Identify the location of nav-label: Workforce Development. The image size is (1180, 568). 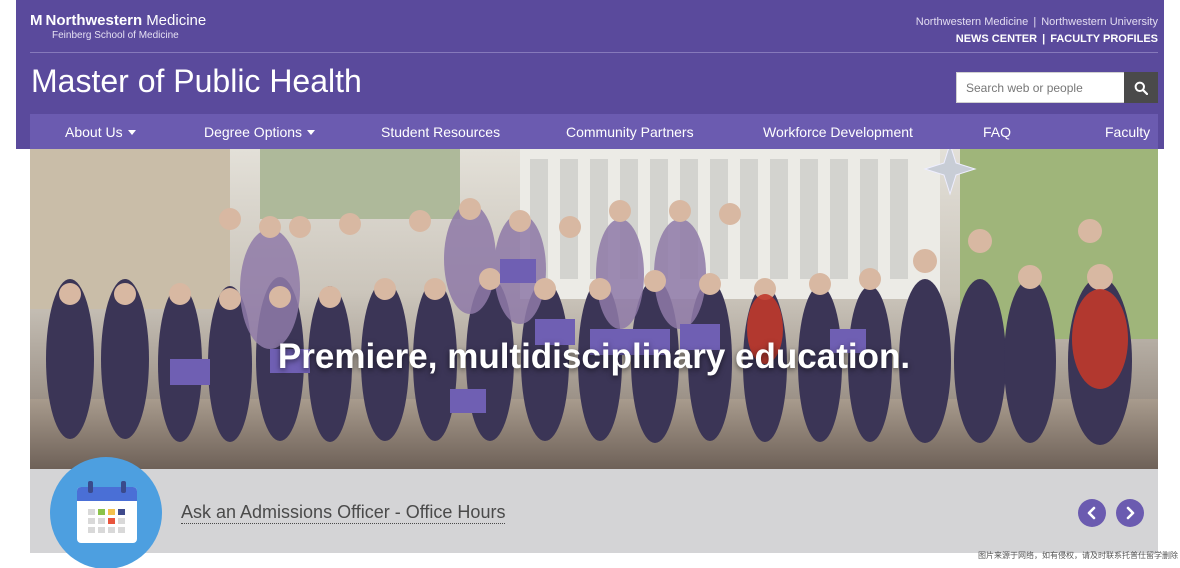
(838, 132).